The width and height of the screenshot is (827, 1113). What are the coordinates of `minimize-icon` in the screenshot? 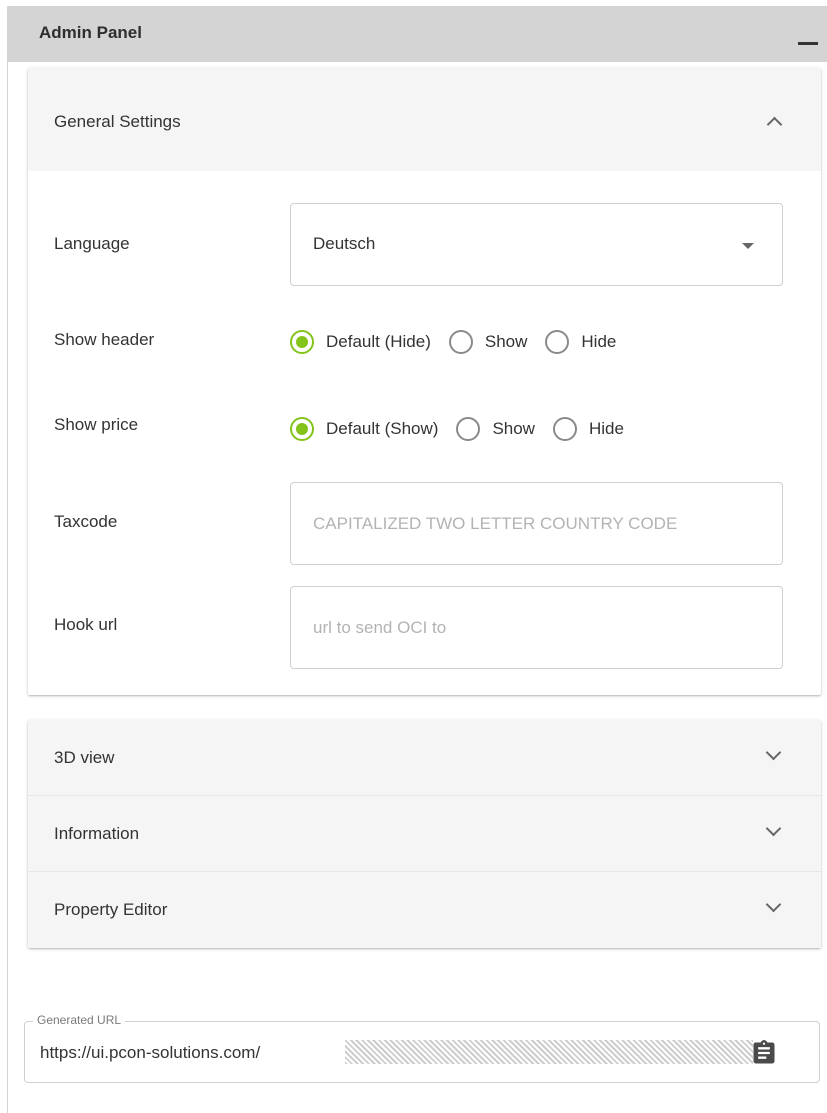 It's located at (808, 43).